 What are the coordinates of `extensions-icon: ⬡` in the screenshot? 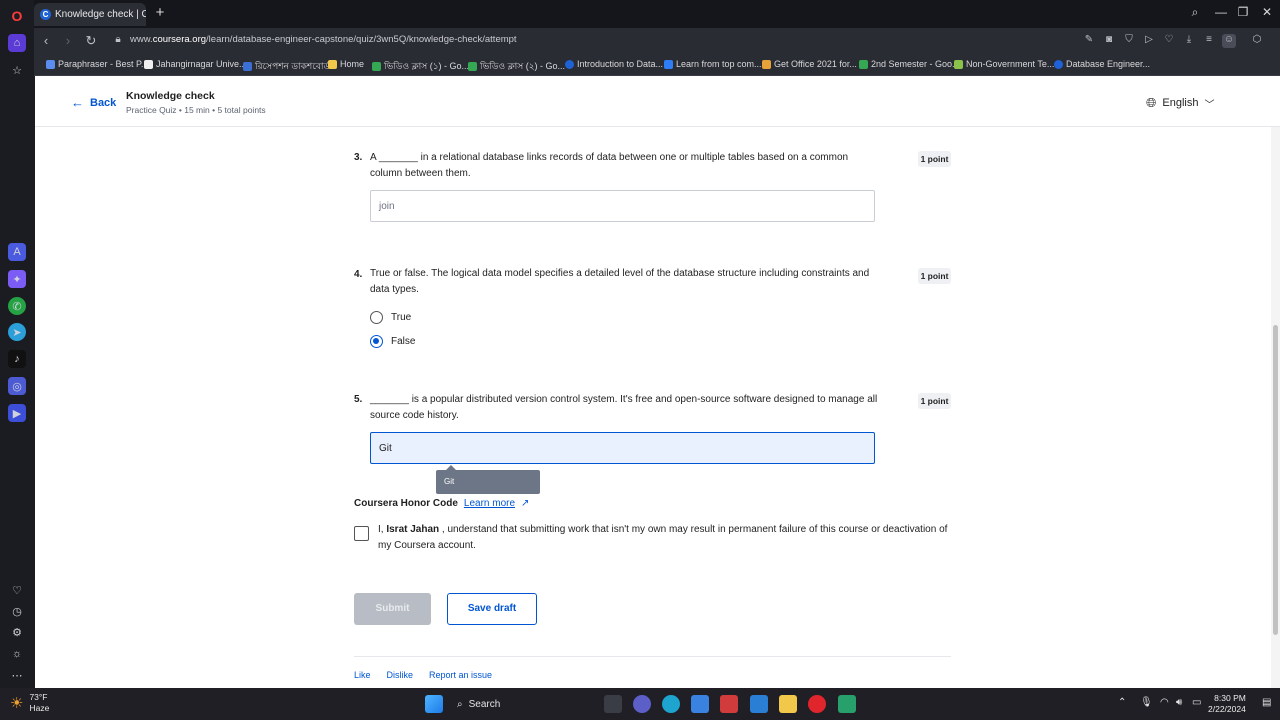 It's located at (1257, 41).